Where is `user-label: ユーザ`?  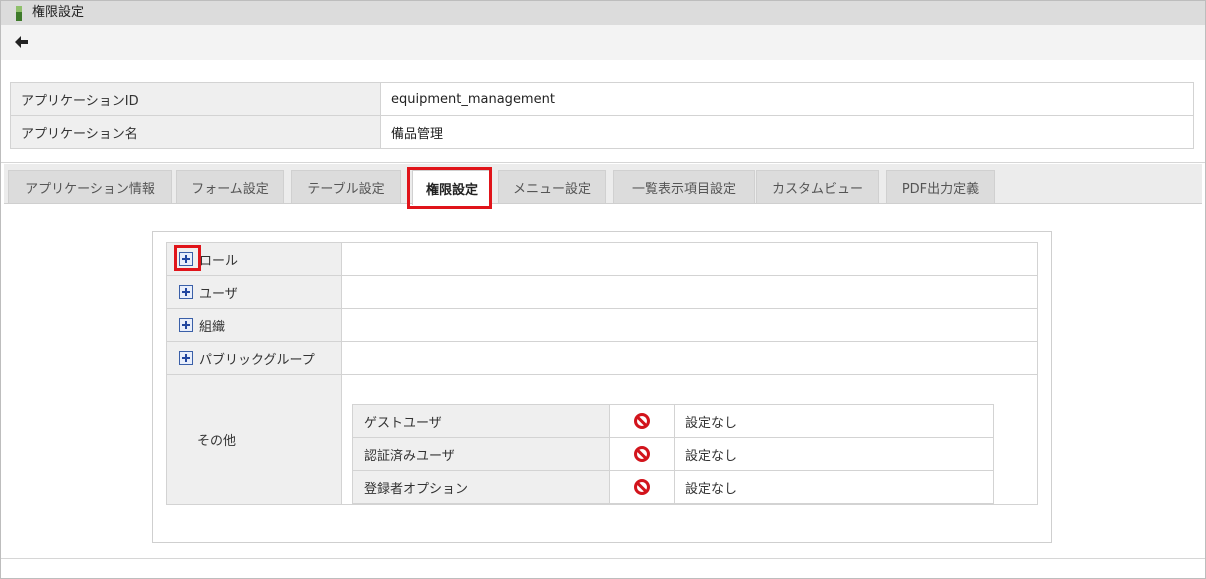 user-label: ユーザ is located at coordinates (218, 294).